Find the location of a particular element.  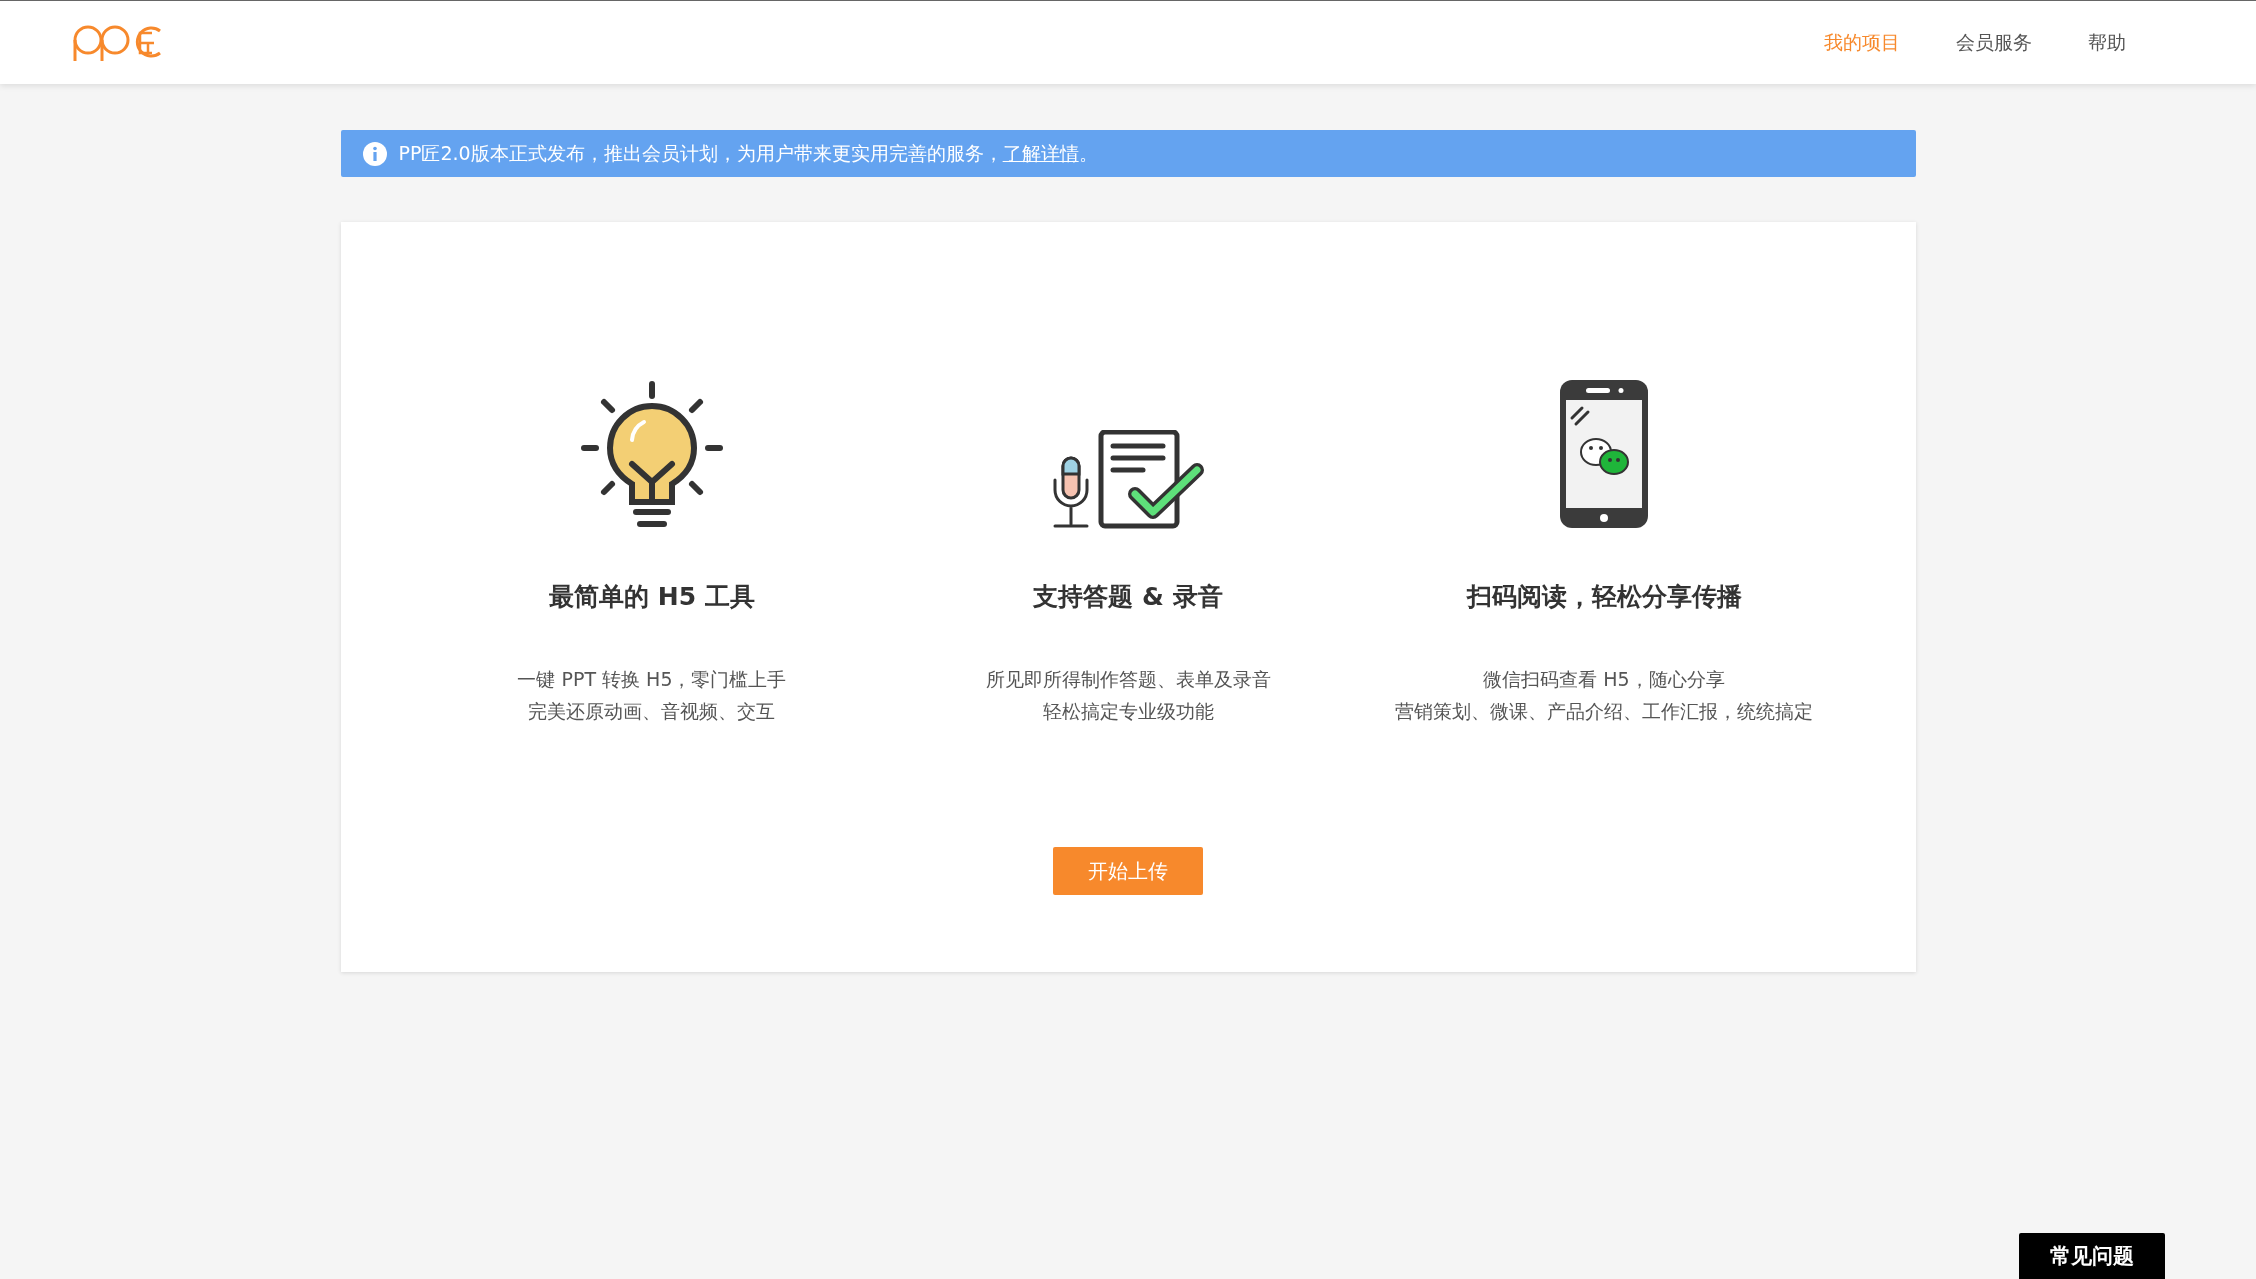

nav-link: 帮助 is located at coordinates (2107, 42).